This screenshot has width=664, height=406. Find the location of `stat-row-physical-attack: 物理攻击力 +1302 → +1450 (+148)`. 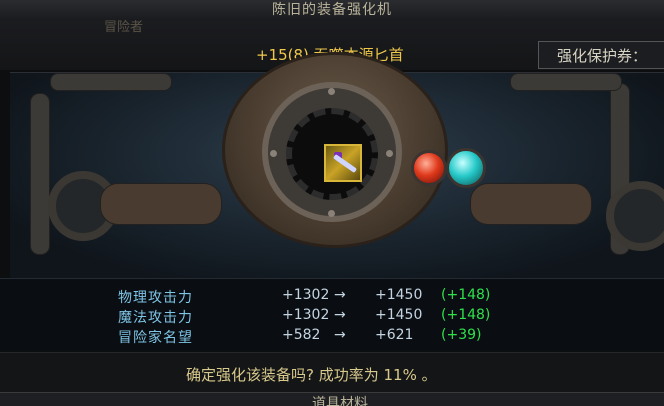

stat-row-physical-attack: 物理攻击力 +1302 → +1450 (+148) is located at coordinates (332, 297).